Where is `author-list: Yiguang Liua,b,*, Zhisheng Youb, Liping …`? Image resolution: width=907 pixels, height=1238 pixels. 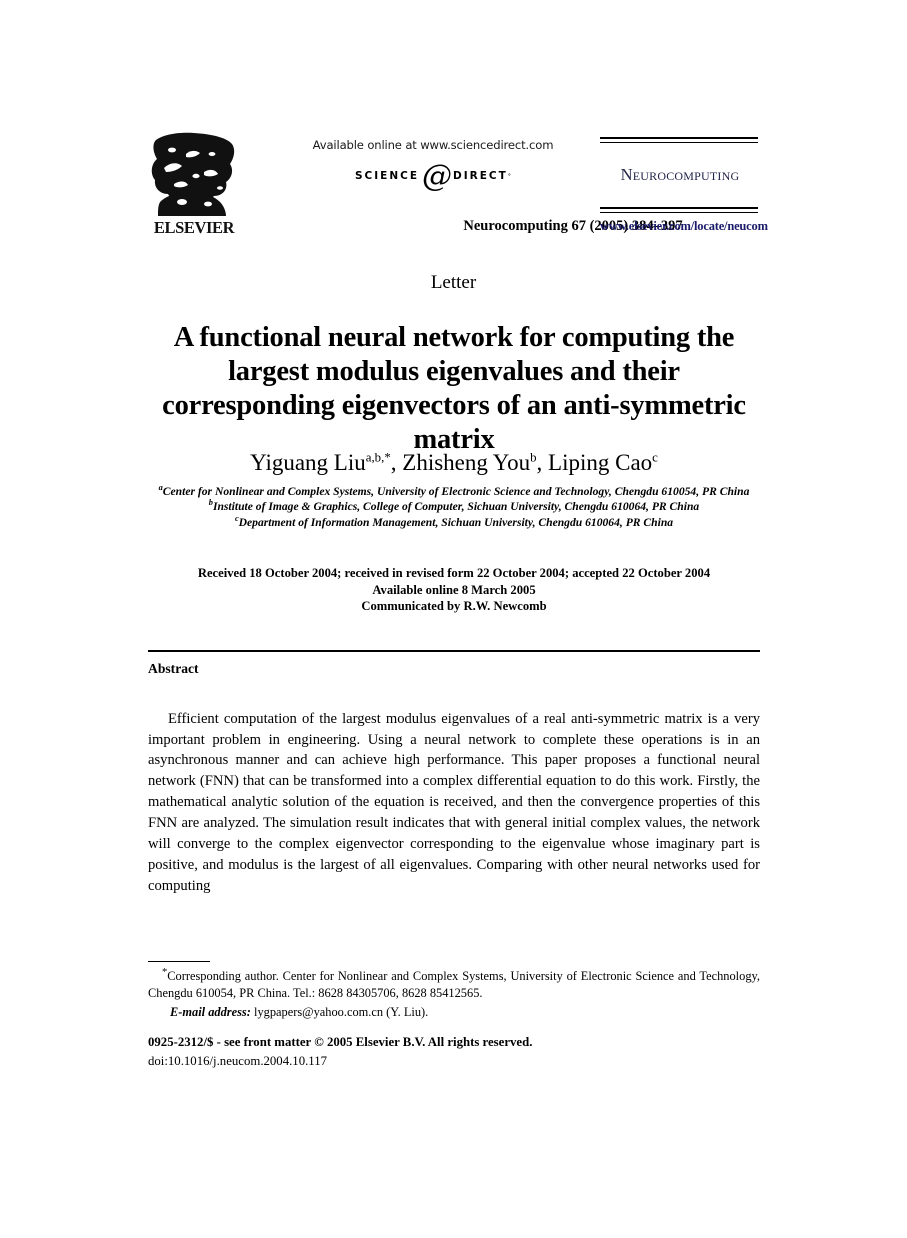 author-list: Yiguang Liua,b,*, Zhisheng Youb, Liping … is located at coordinates (454, 462).